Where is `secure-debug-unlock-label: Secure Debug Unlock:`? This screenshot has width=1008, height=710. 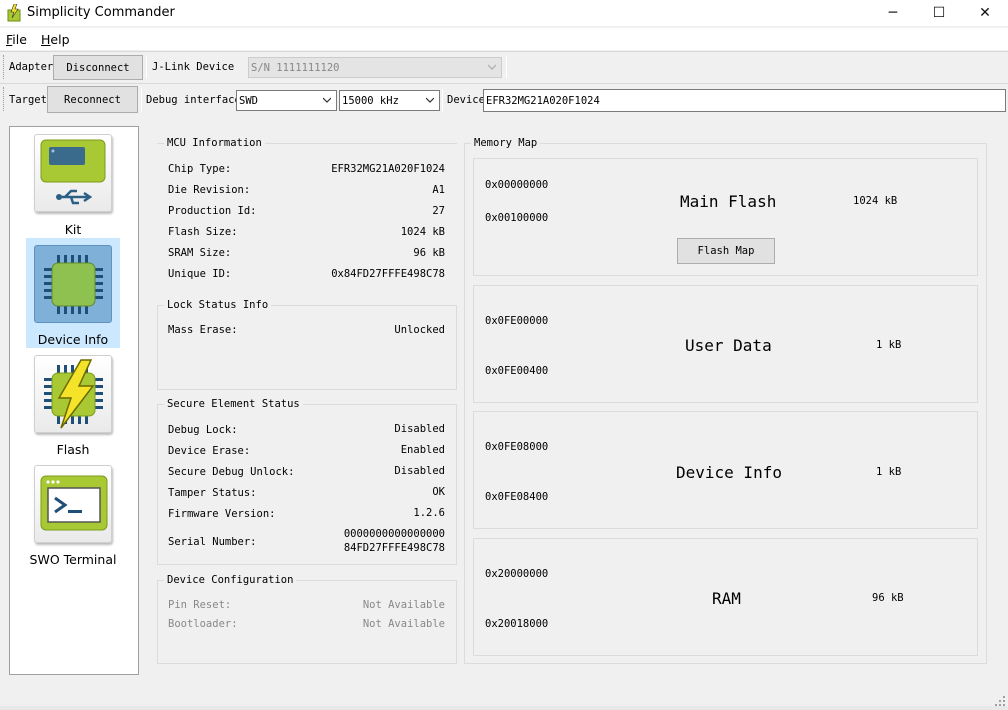 secure-debug-unlock-label: Secure Debug Unlock: is located at coordinates (231, 472).